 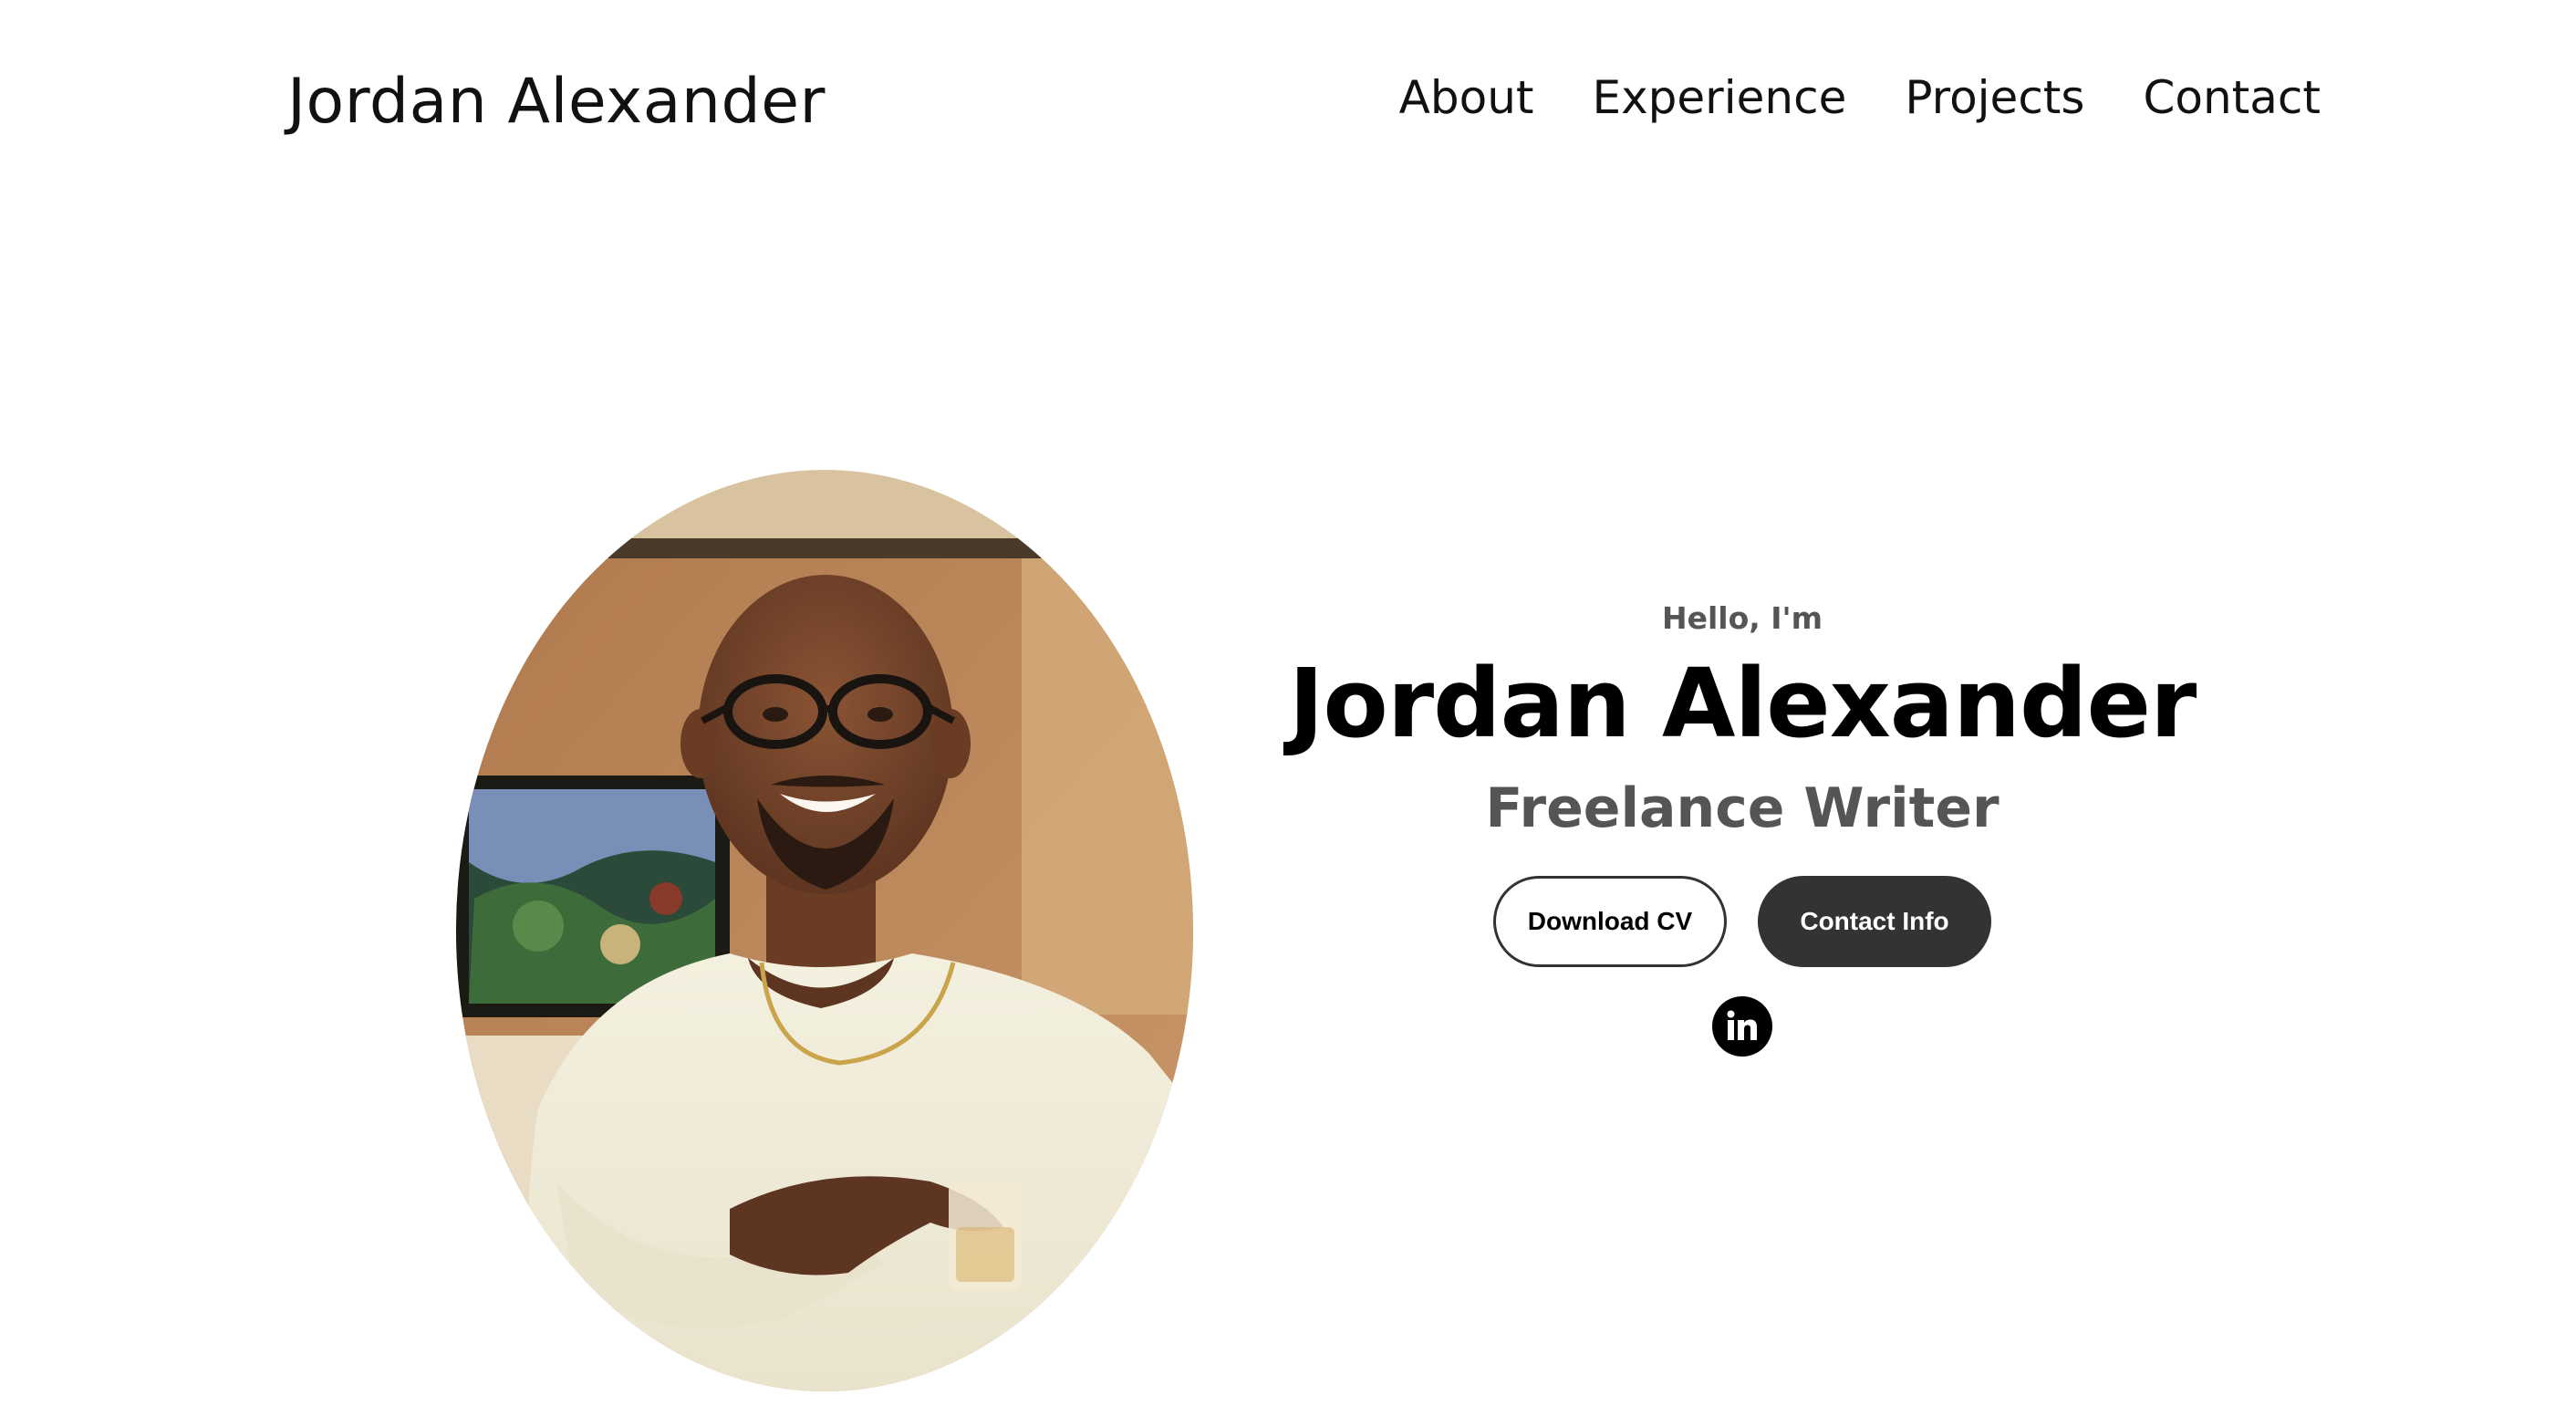 What do you see at coordinates (1610, 921) in the screenshot?
I see `download-cv-button: Download CV` at bounding box center [1610, 921].